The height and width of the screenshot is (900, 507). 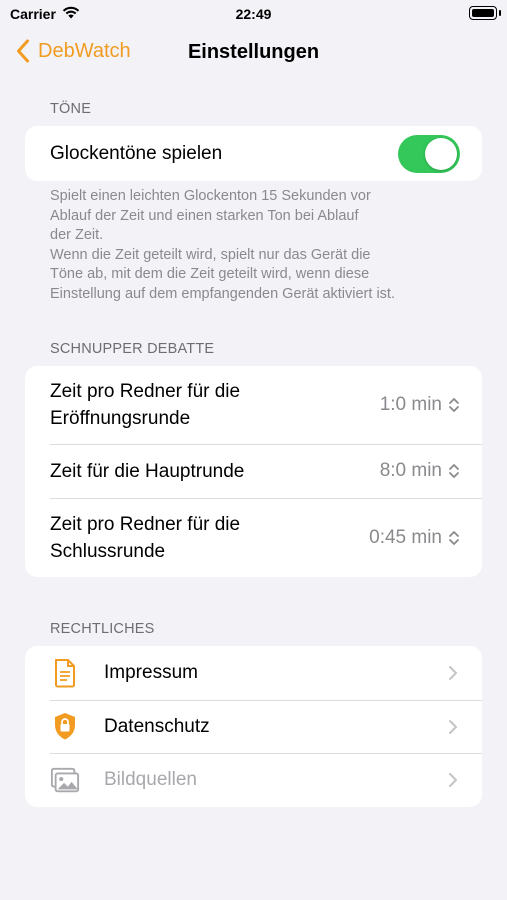 I want to click on sounds-group: Glockentöne spielen, so click(x=253, y=153).